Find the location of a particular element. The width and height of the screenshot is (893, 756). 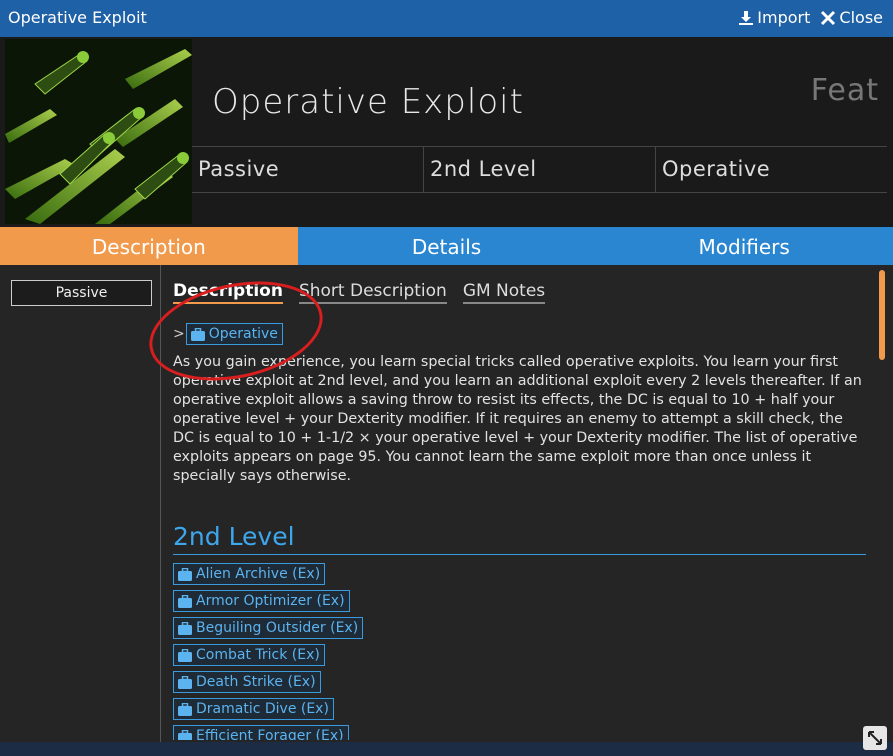

item-image is located at coordinates (98, 131).